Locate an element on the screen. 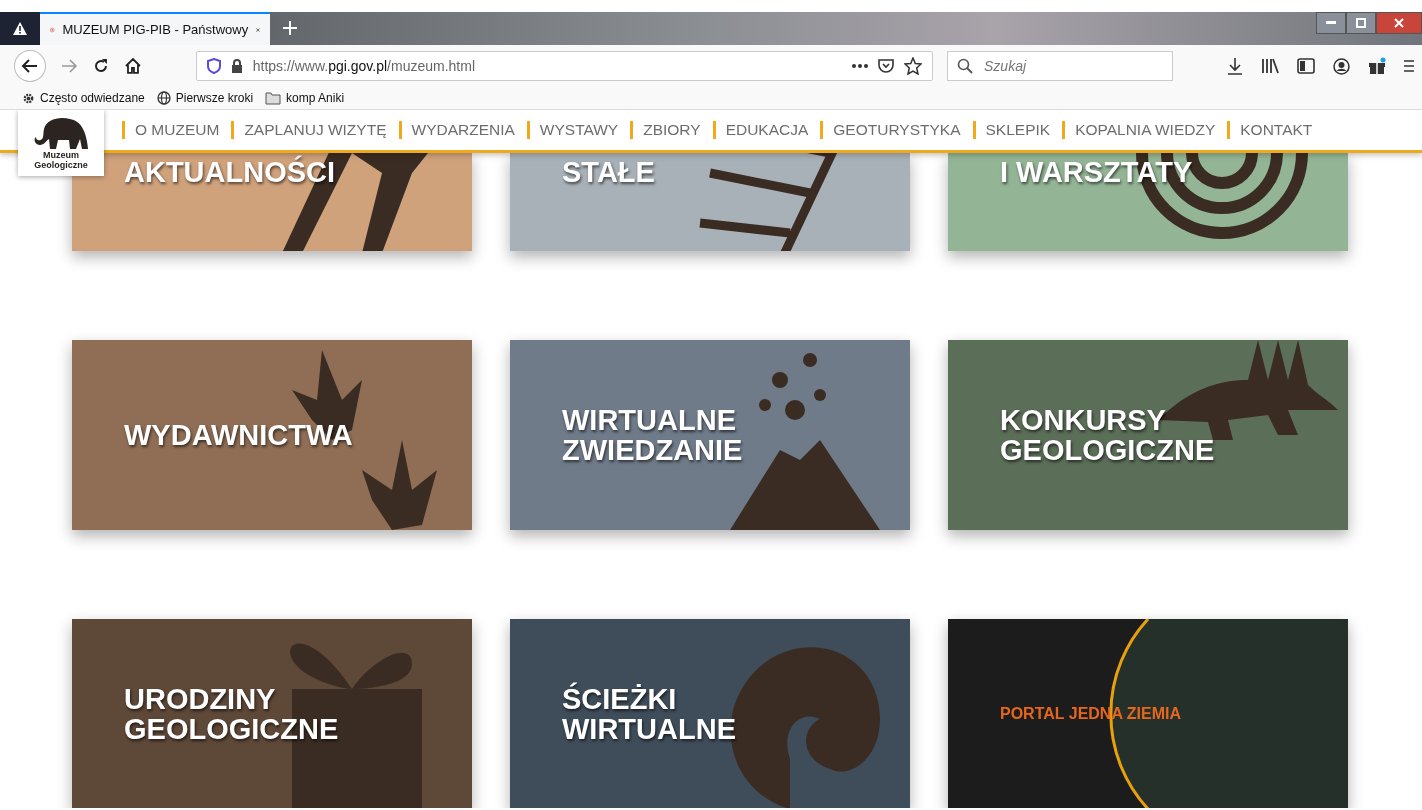 This screenshot has width=1422, height=810. download-icon is located at coordinates (1235, 66).